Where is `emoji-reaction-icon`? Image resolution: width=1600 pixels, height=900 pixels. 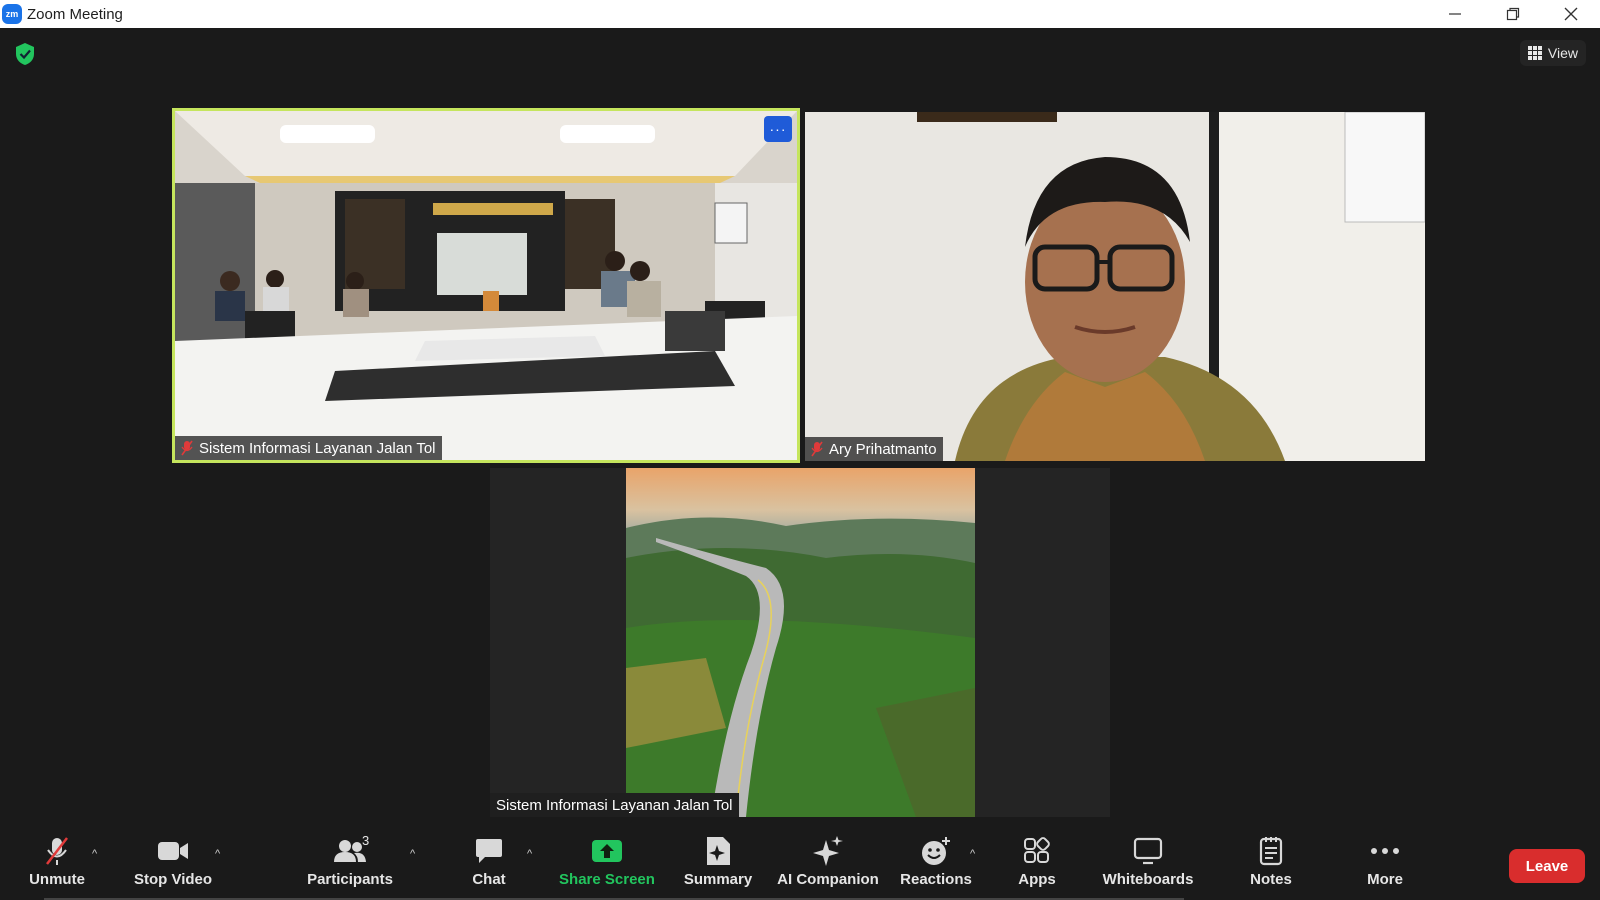 emoji-reaction-icon is located at coordinates (936, 850).